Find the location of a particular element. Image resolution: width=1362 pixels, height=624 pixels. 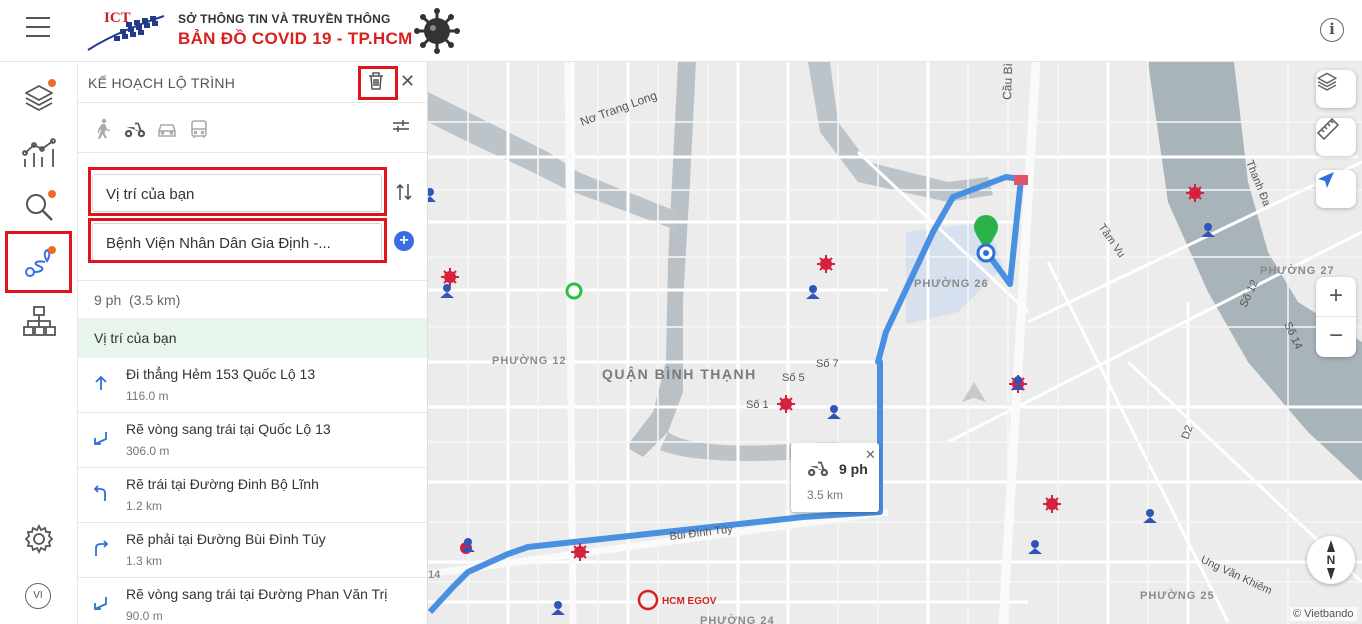

street-label: Cầu Bì is located at coordinates (1007, 81).